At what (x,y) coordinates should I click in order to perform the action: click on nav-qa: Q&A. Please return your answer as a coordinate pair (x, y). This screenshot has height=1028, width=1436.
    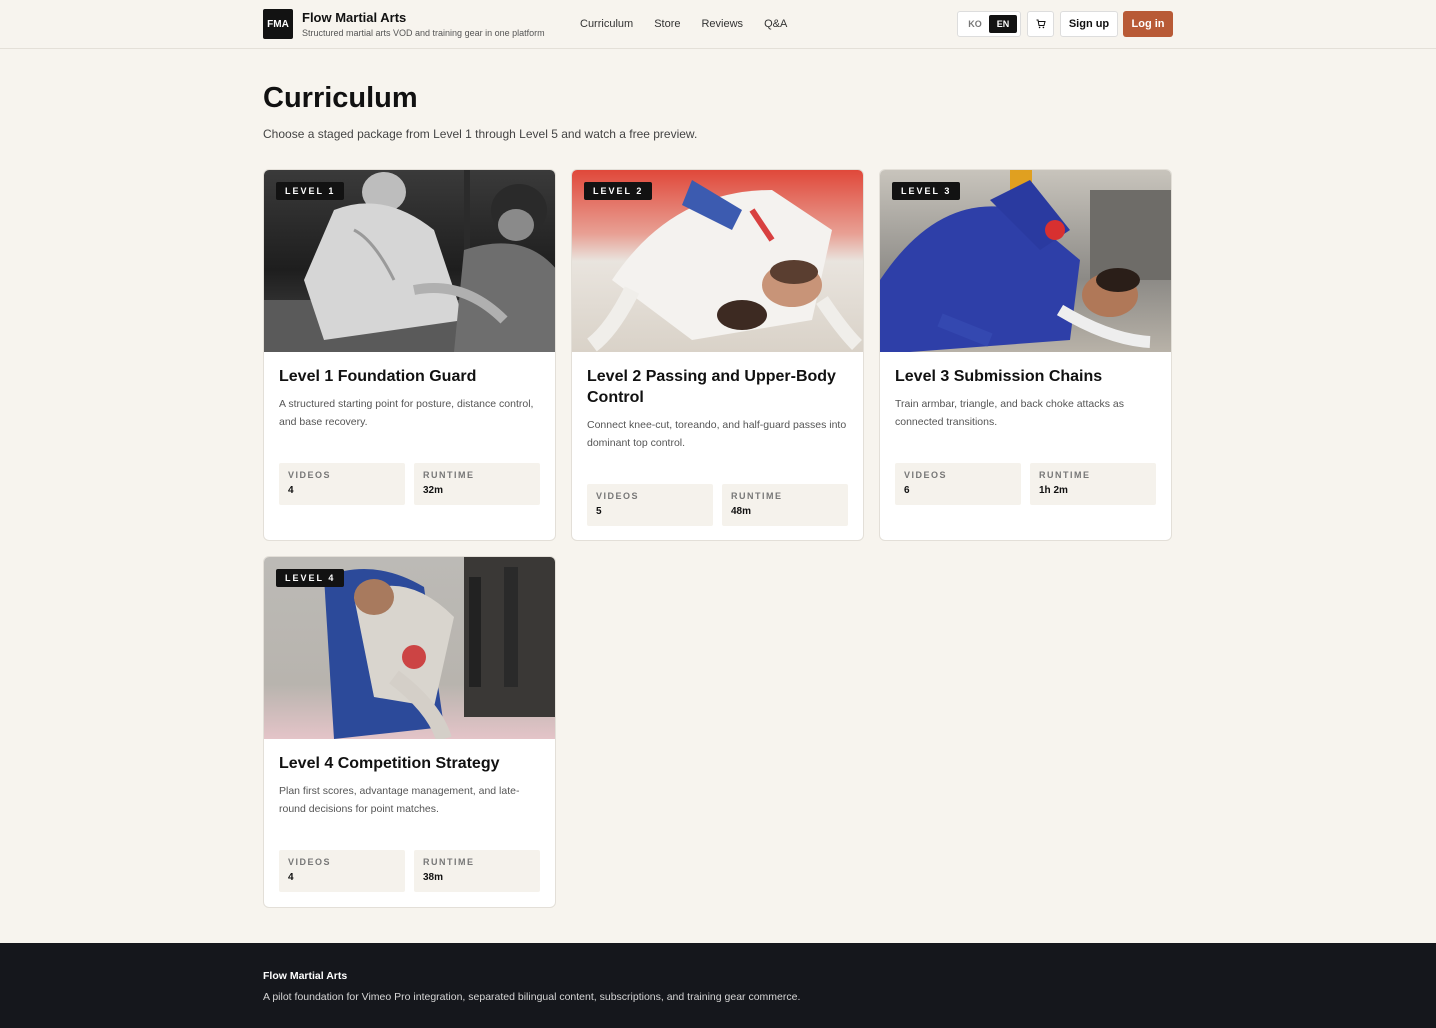
    Looking at the image, I should click on (775, 24).